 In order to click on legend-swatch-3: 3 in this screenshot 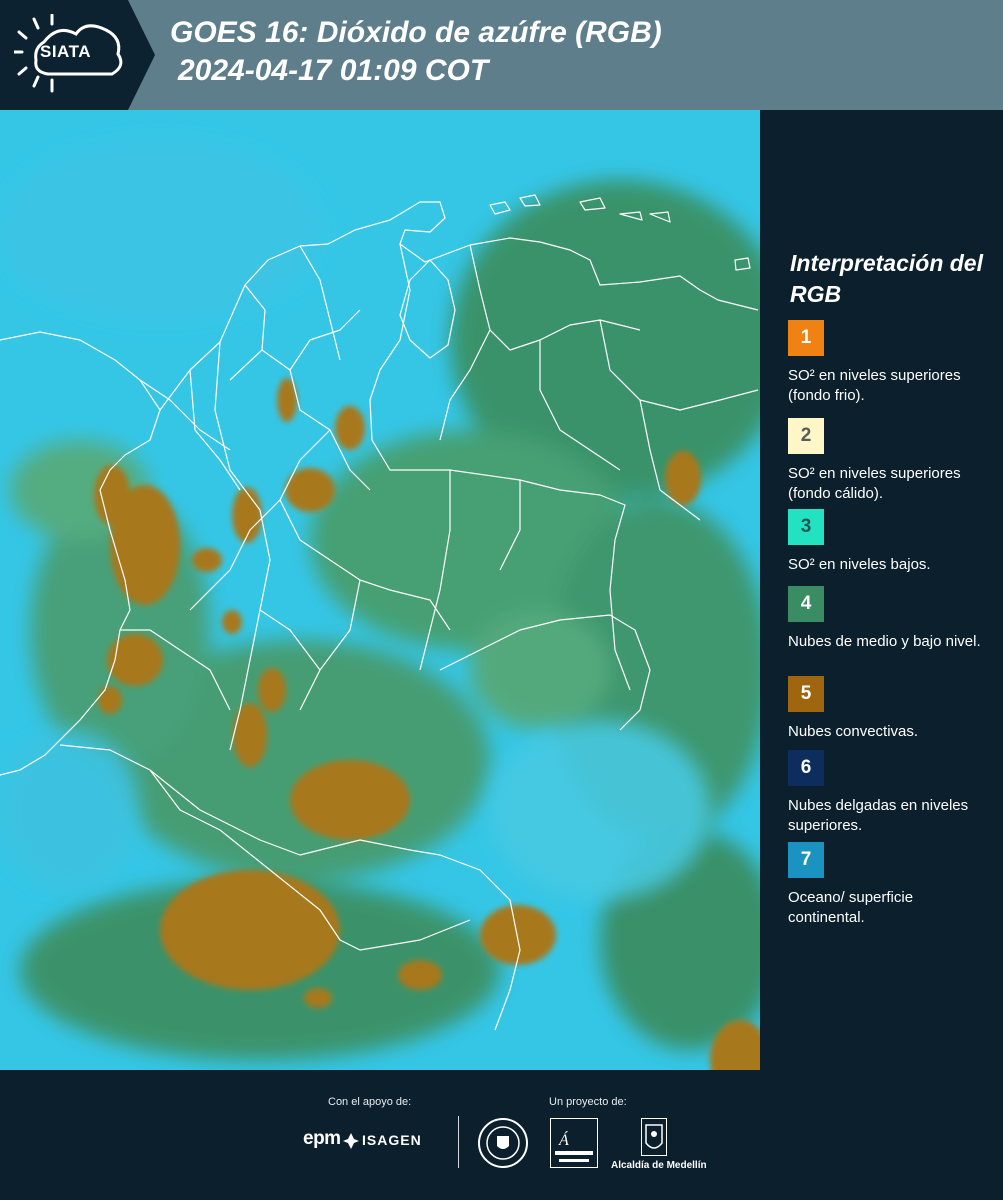, I will do `click(806, 527)`.